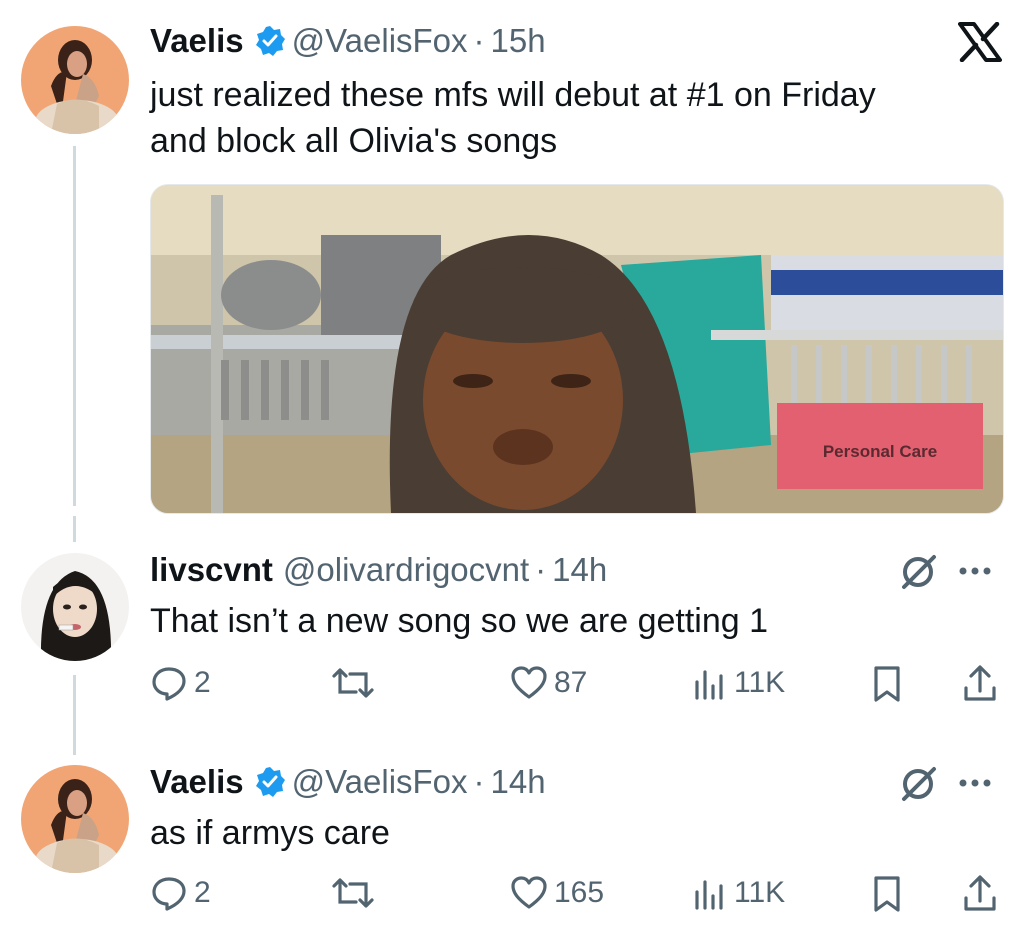 The height and width of the screenshot is (932, 1024). What do you see at coordinates (579, 892) in the screenshot?
I see `like-count: 165` at bounding box center [579, 892].